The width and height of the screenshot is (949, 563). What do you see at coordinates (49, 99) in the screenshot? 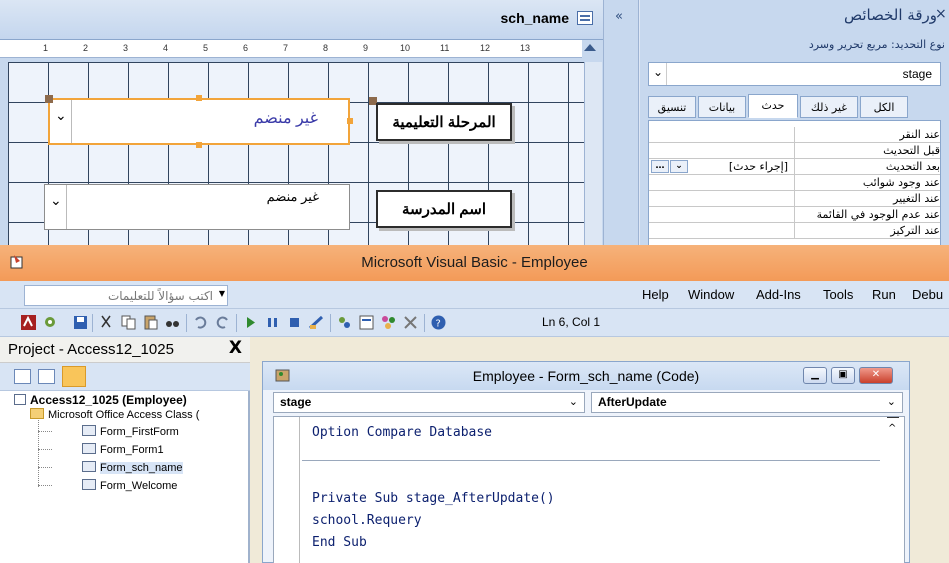
I see `move-handle` at bounding box center [49, 99].